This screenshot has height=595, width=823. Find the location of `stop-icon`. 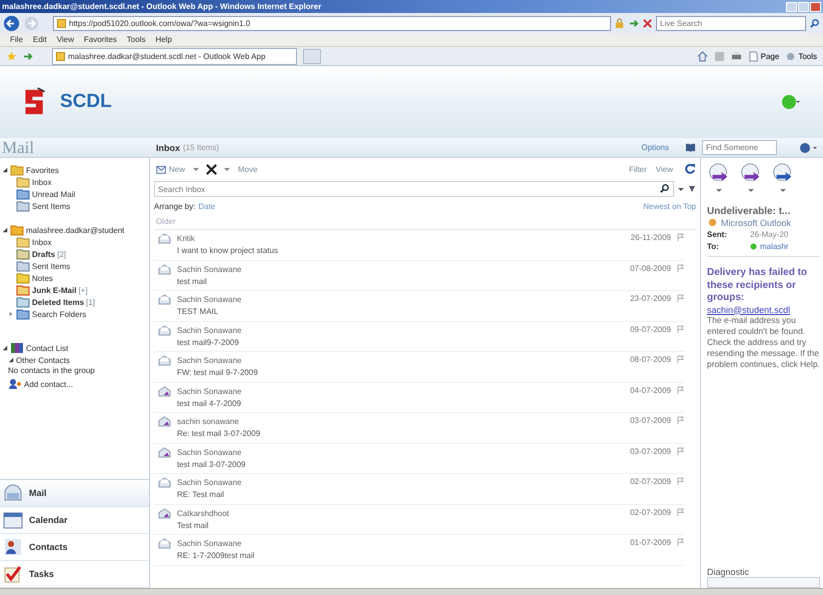

stop-icon is located at coordinates (647, 23).